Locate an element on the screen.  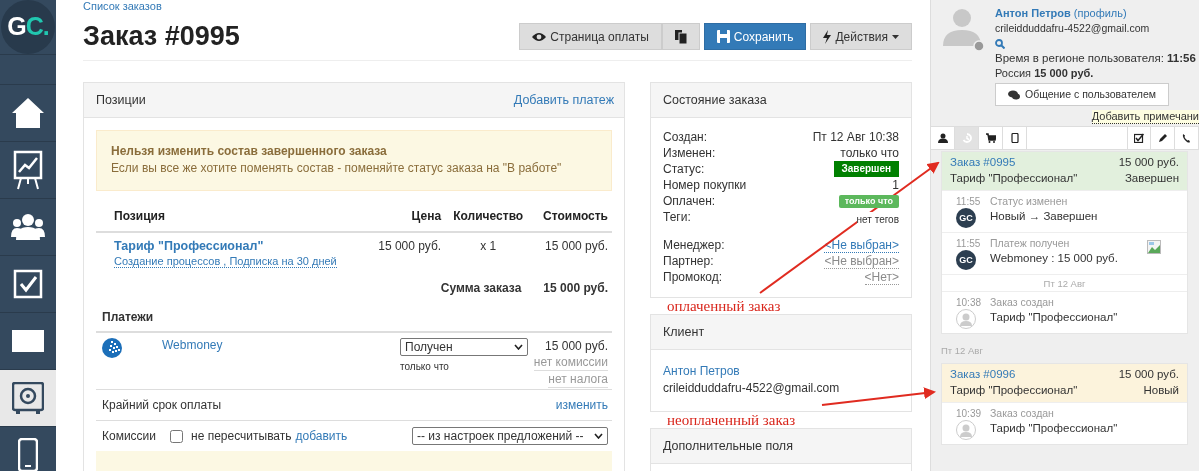
total-label: Сумма заказа is located at coordinates (481, 288).